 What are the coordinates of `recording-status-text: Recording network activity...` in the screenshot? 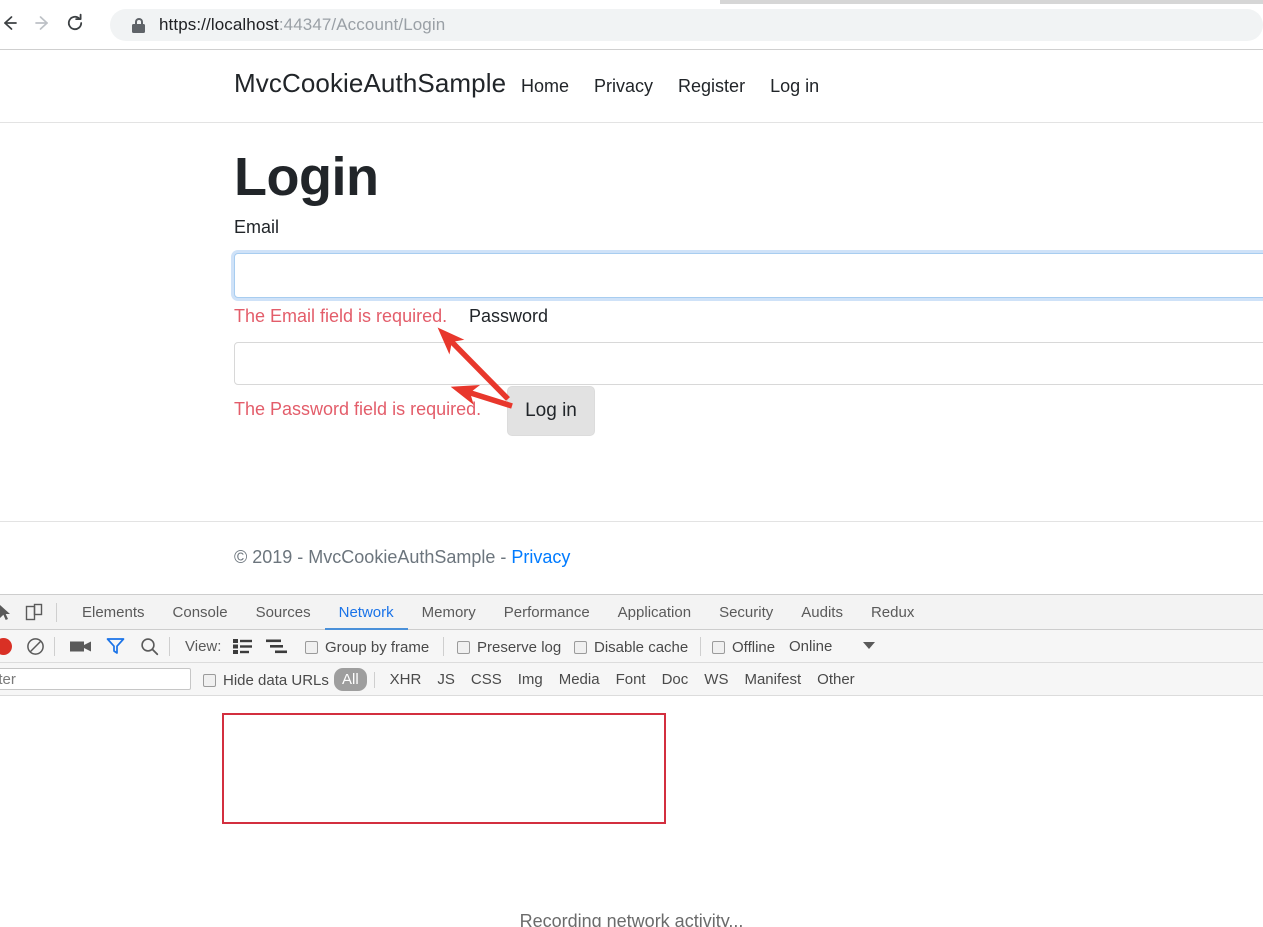 It's located at (631, 919).